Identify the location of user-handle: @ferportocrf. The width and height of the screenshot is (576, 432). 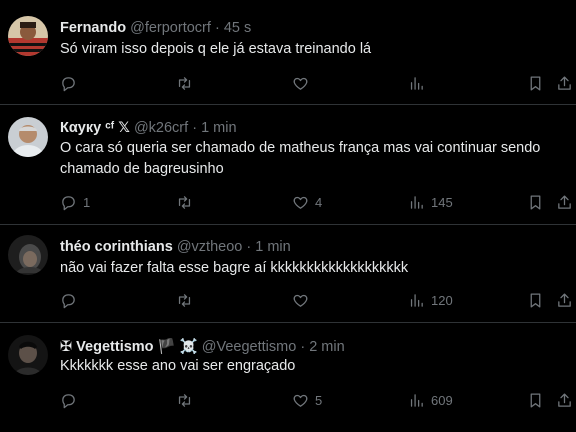
(170, 28).